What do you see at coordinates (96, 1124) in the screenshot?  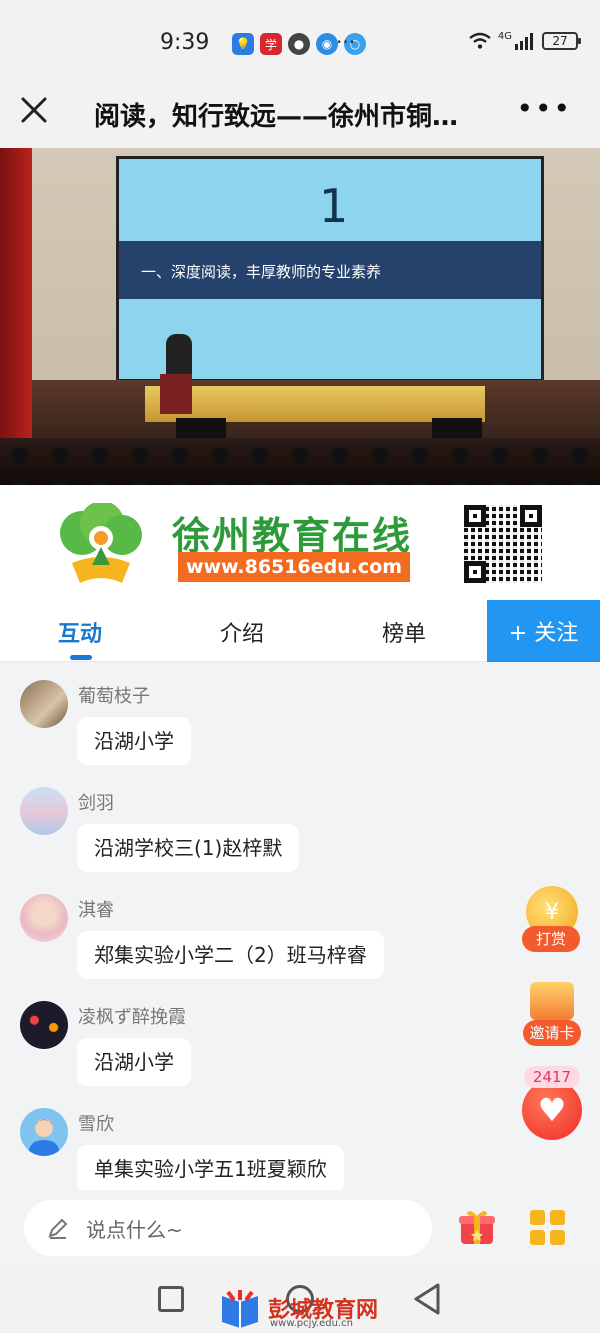 I see `chat-username: 雪欣` at bounding box center [96, 1124].